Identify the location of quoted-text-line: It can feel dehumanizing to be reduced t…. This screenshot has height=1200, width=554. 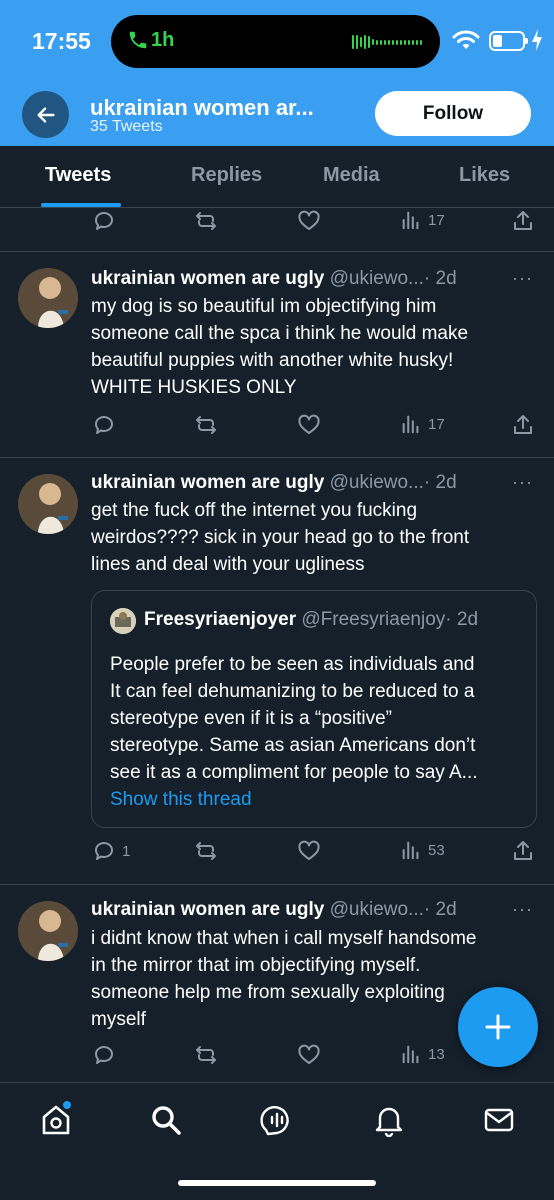
(292, 691).